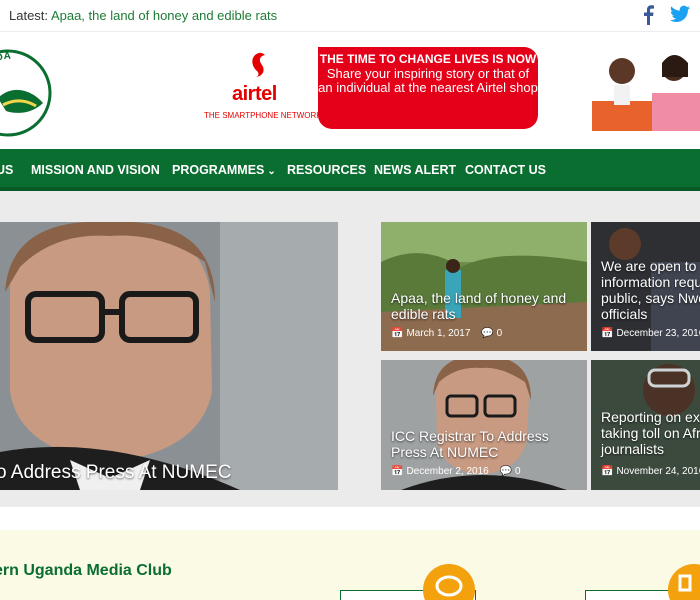 The image size is (700, 600). I want to click on latest-label: Latest:, so click(29, 15).